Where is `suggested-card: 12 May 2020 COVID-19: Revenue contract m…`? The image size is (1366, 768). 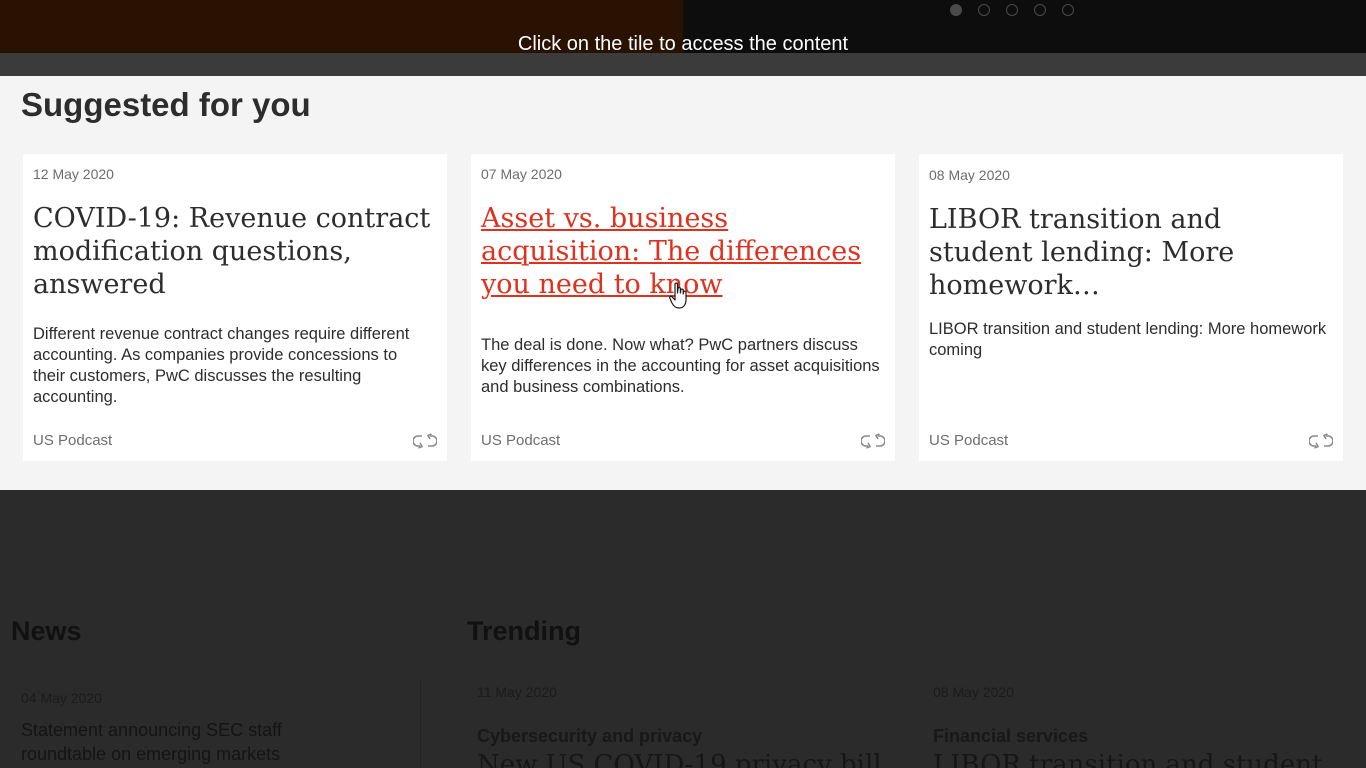 suggested-card: 12 May 2020 COVID-19: Revenue contract m… is located at coordinates (235, 307).